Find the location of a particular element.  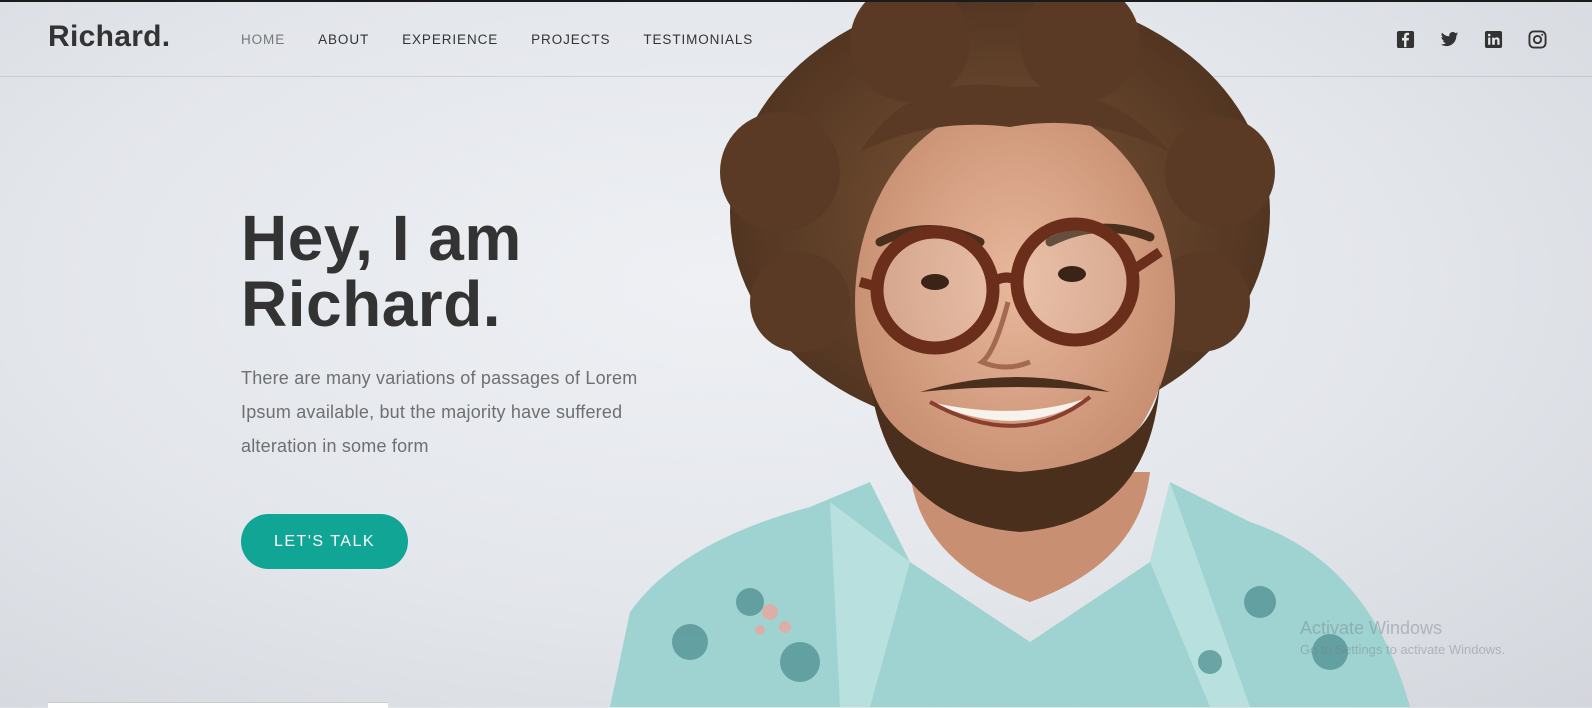

lets-talk-button: LET'S TALK is located at coordinates (324, 541).